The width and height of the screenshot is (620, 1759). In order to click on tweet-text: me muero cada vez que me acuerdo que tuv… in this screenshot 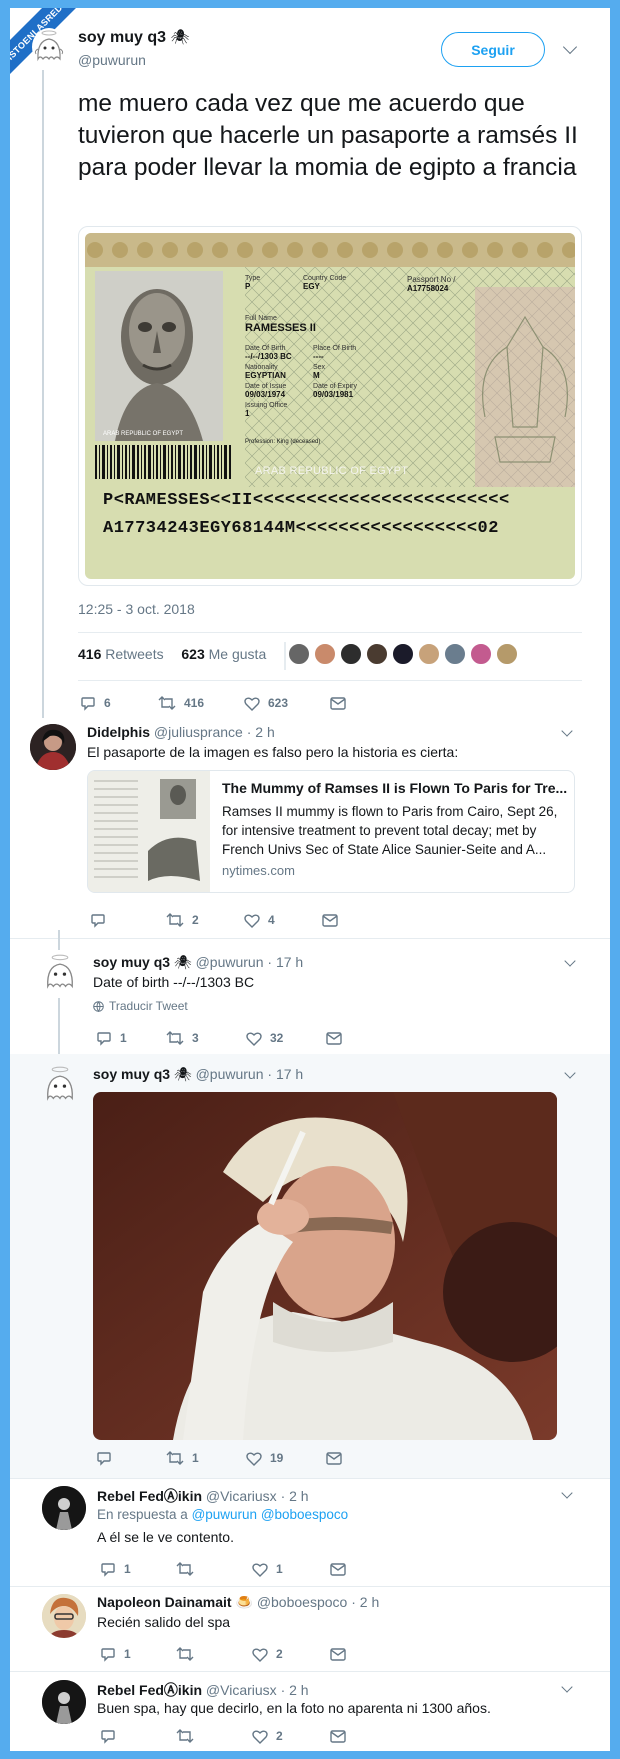, I will do `click(328, 135)`.